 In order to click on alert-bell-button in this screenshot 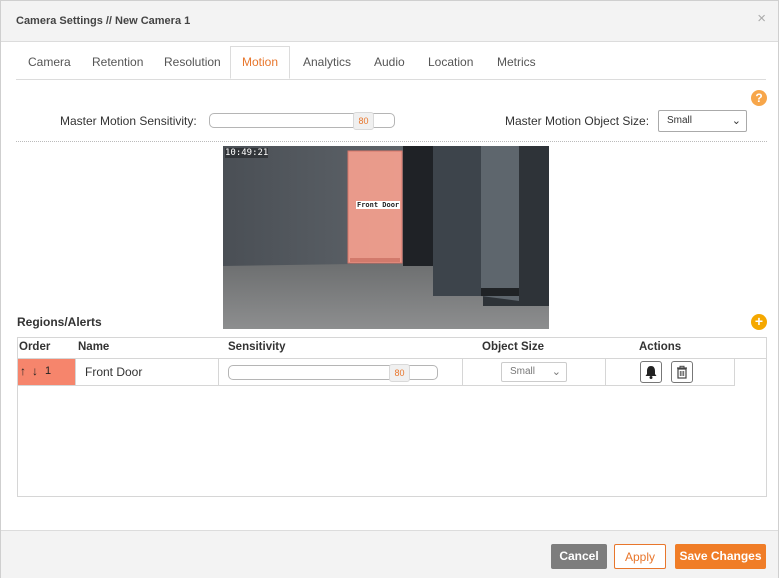, I will do `click(651, 372)`.